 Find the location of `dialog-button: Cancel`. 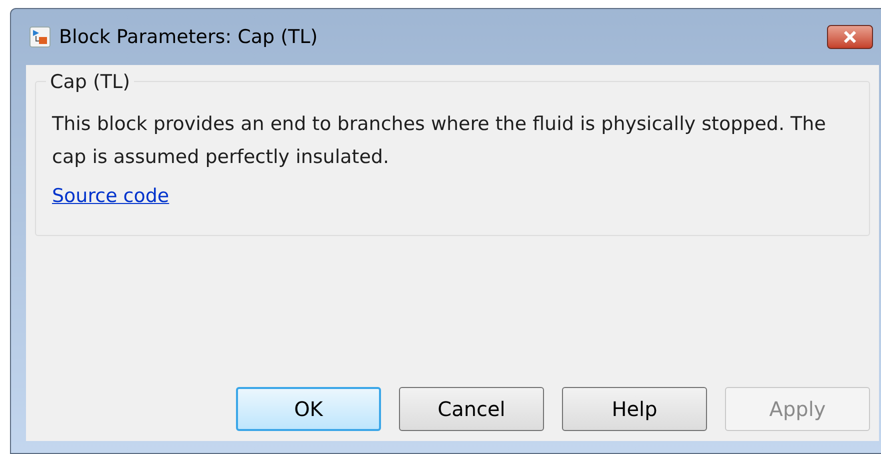

dialog-button: Cancel is located at coordinates (471, 409).